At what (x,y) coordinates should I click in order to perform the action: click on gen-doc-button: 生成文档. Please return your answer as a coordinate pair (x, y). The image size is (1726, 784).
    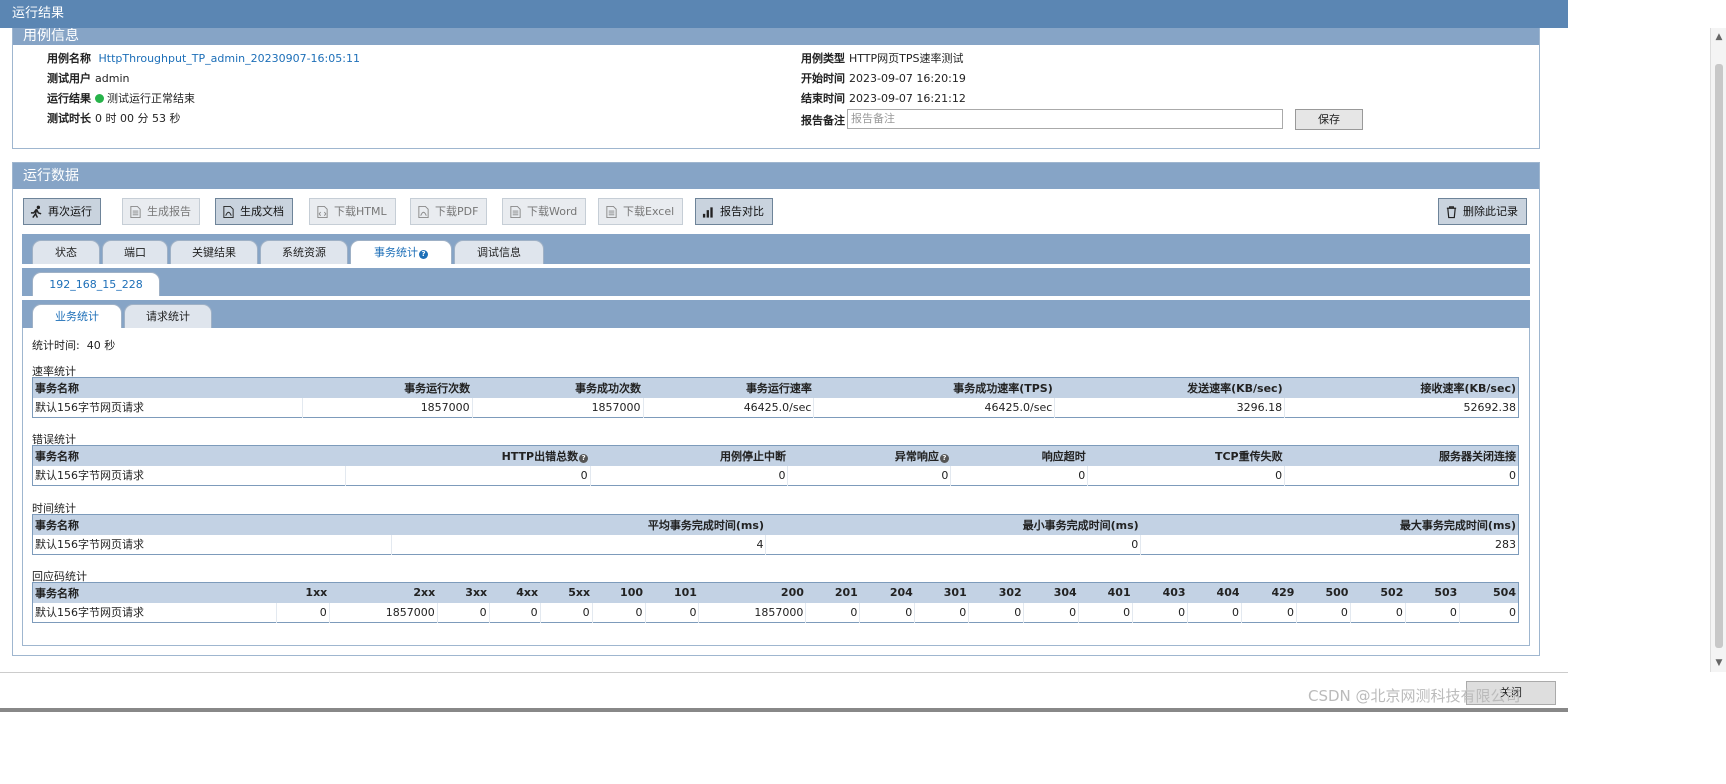
    Looking at the image, I should click on (254, 211).